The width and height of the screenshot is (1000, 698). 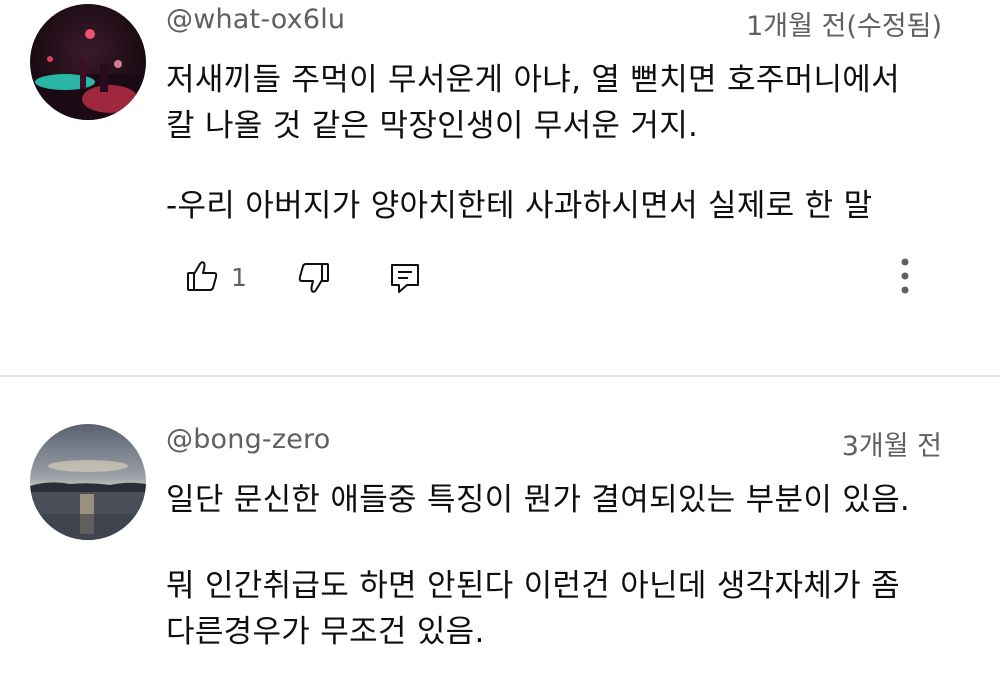 I want to click on like-count: 1, so click(x=239, y=277).